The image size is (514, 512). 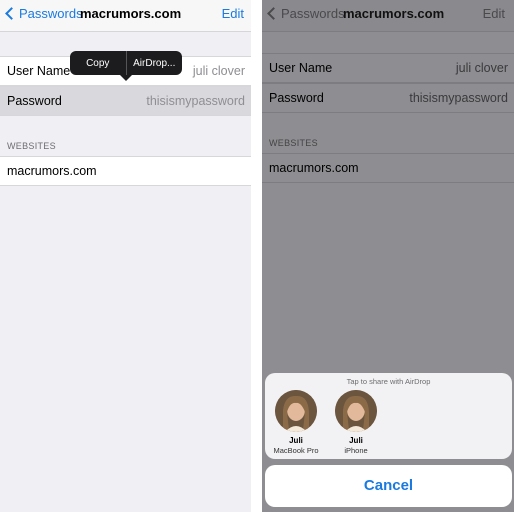 What do you see at coordinates (296, 450) in the screenshot?
I see `contact-device: MacBook Pro` at bounding box center [296, 450].